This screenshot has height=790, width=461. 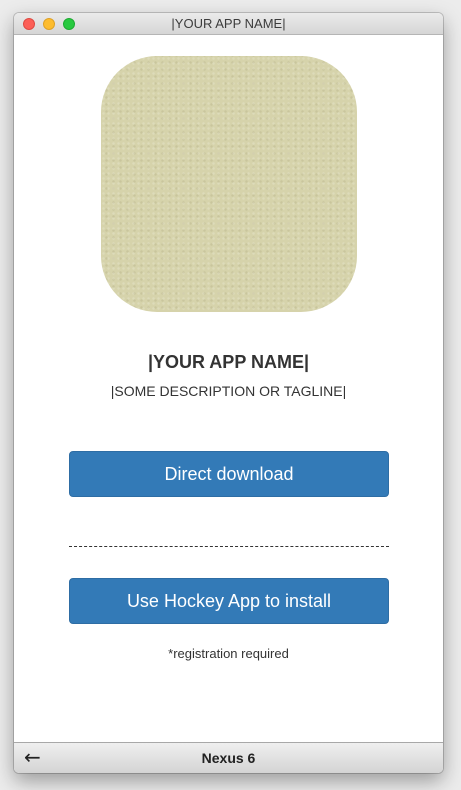 I want to click on direct-download-button: Direct download, so click(x=229, y=474).